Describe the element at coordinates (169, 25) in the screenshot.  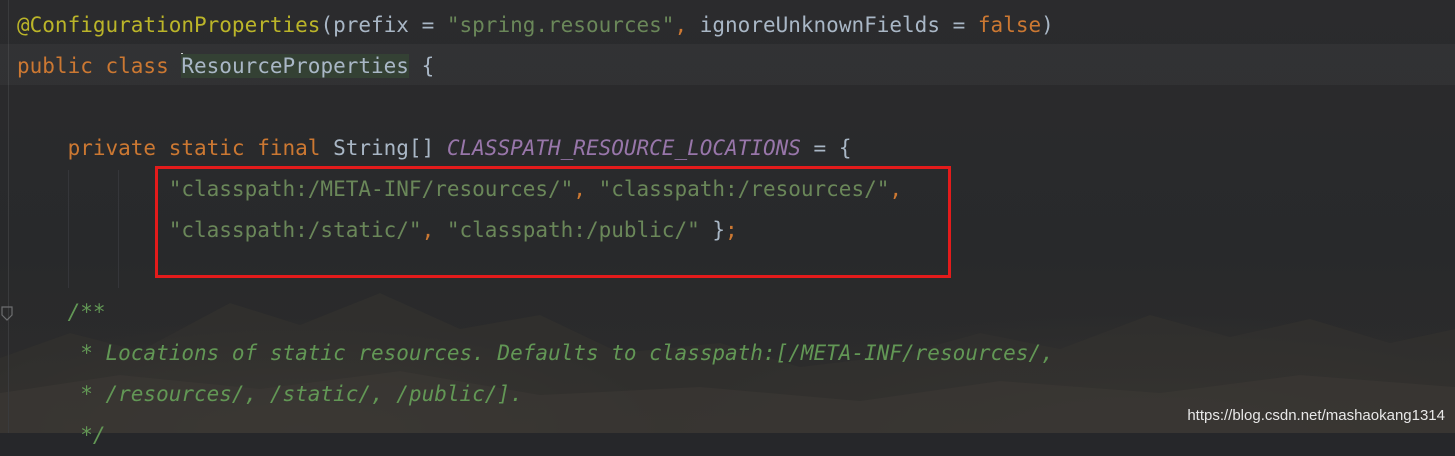
I see `code-token: @ConfigurationProperties` at that location.